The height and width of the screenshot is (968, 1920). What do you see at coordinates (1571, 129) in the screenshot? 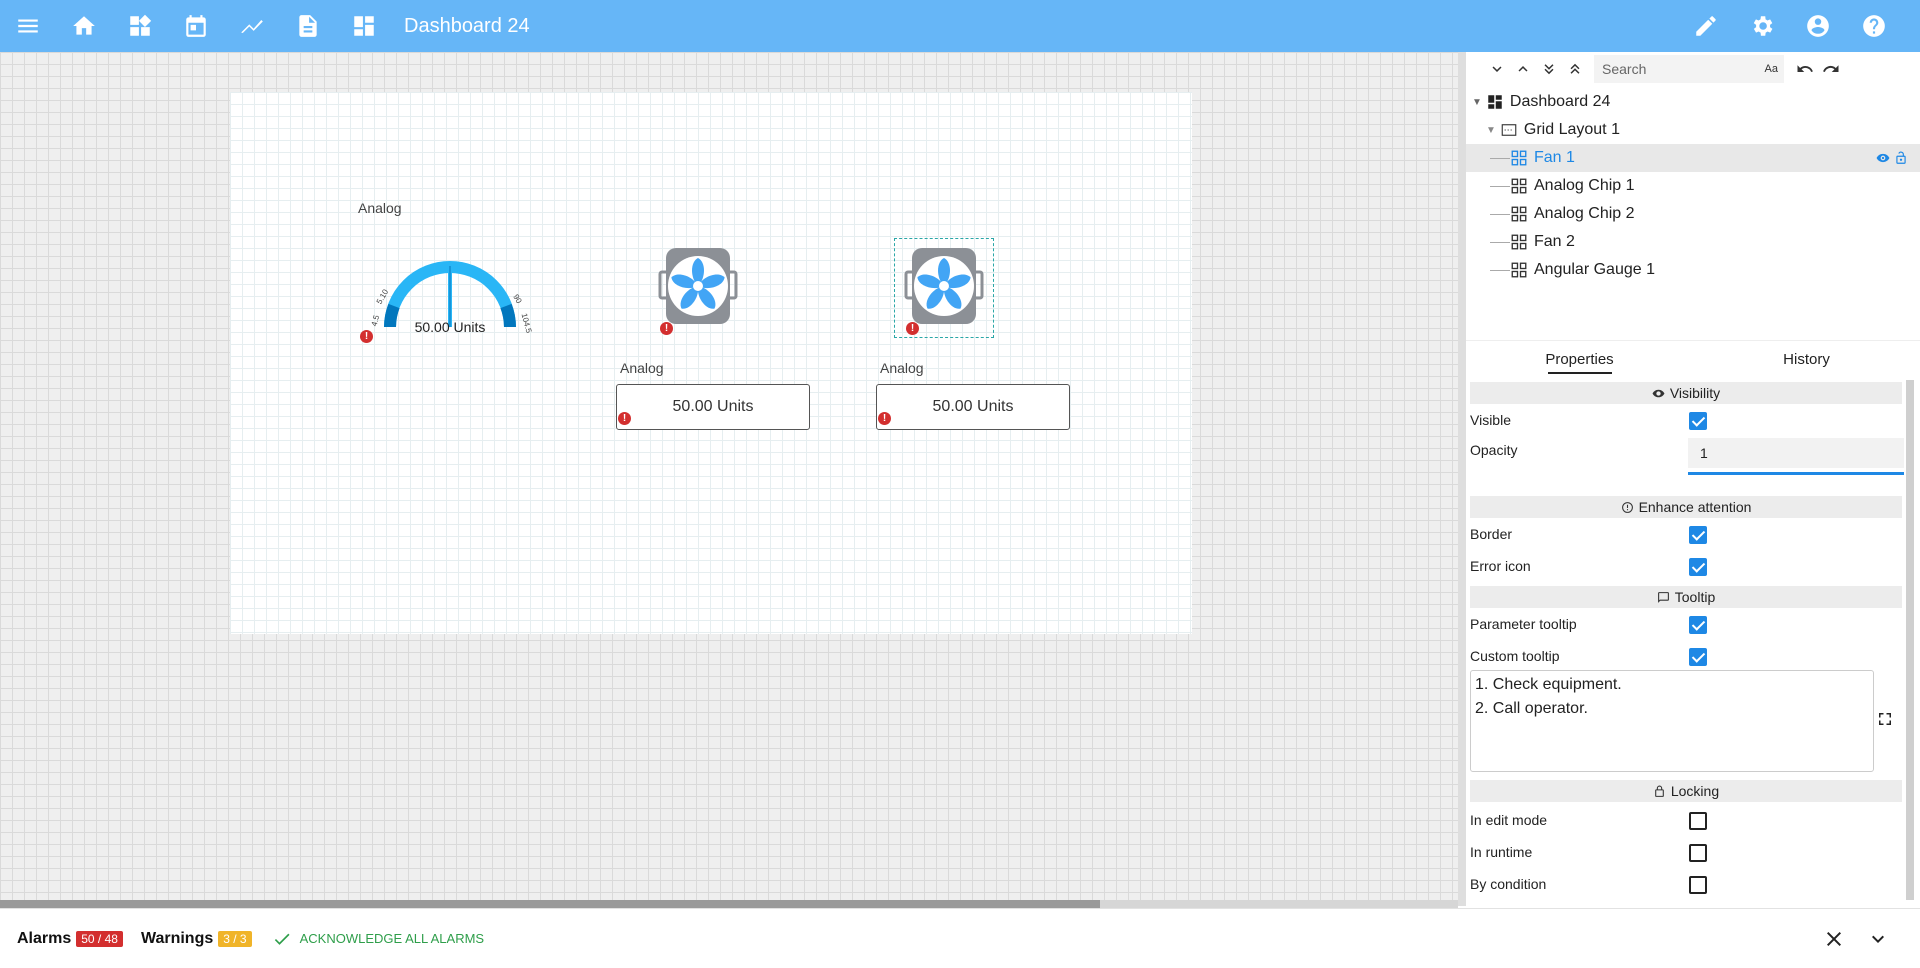
I see `tree-label: Grid Layout 1` at bounding box center [1571, 129].